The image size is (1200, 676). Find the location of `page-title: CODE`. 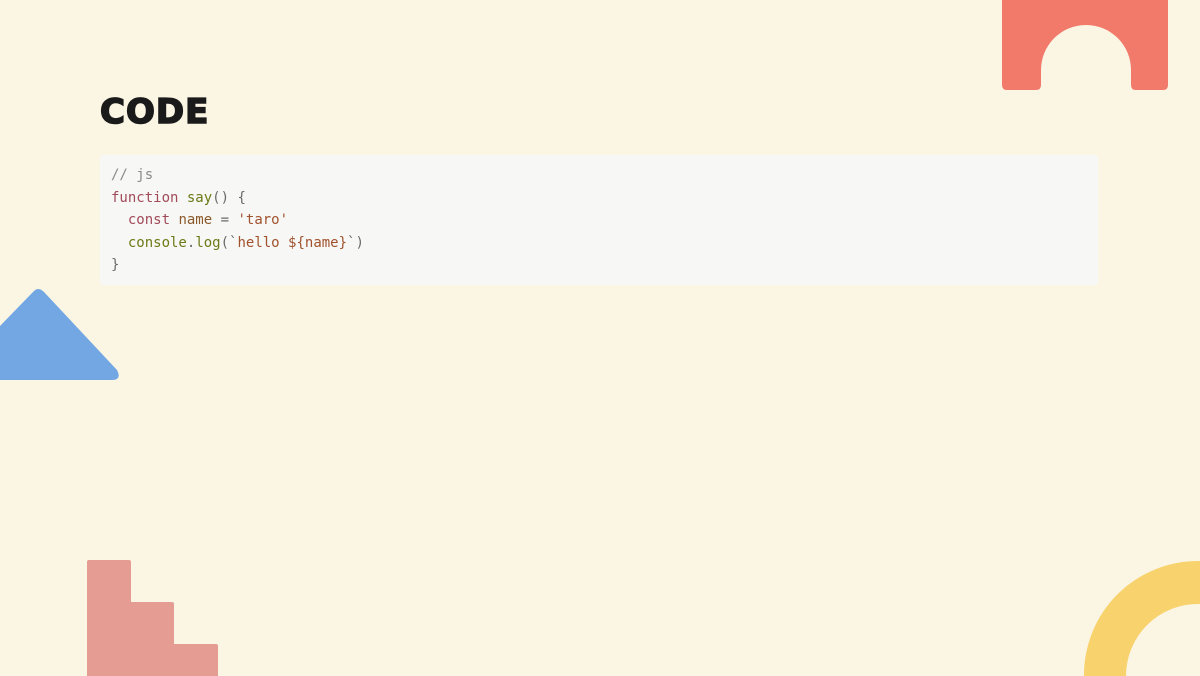

page-title: CODE is located at coordinates (154, 112).